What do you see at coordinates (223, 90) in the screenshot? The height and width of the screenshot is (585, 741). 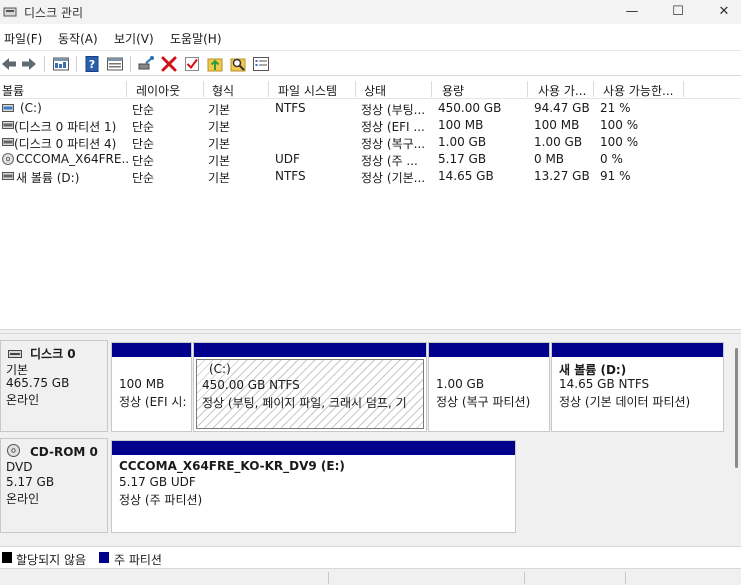 I see `column-type: 형식` at bounding box center [223, 90].